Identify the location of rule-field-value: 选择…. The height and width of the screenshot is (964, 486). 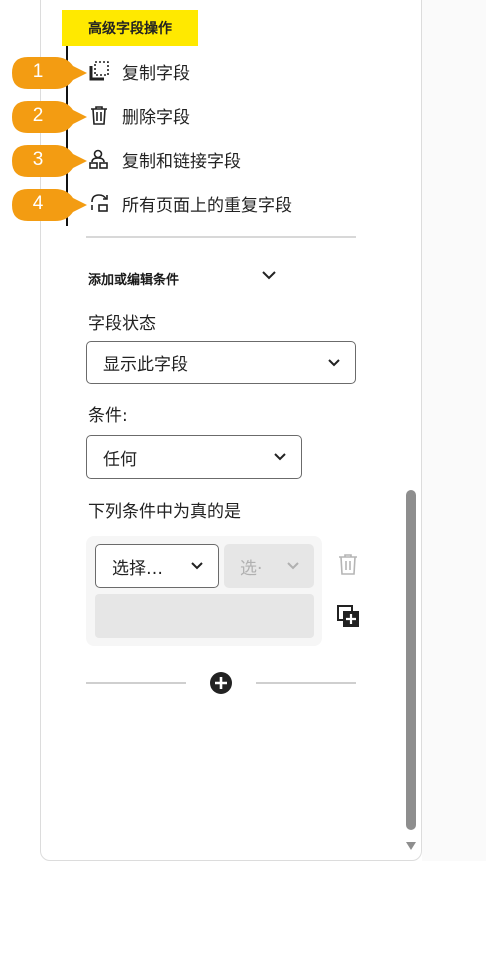
(137, 568).